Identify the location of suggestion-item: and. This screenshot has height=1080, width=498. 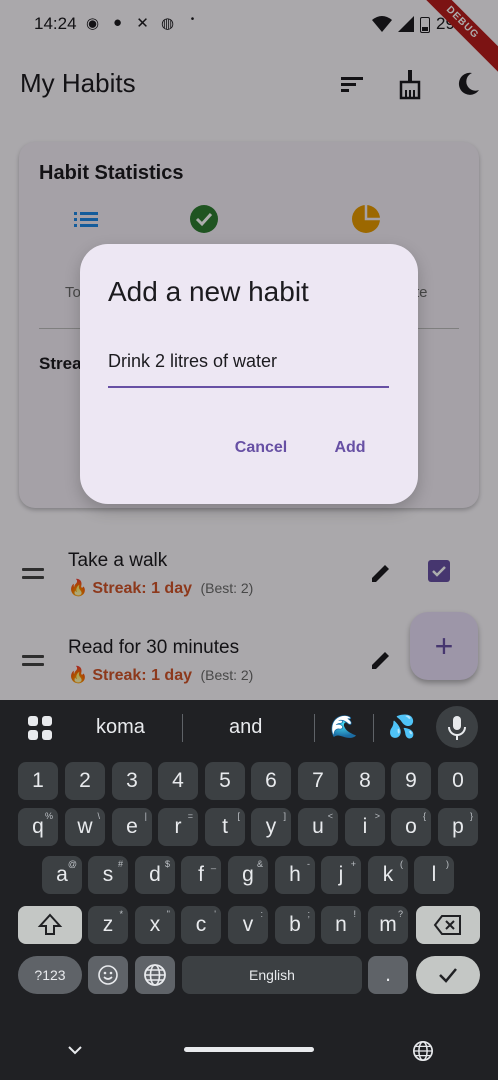
(245, 727).